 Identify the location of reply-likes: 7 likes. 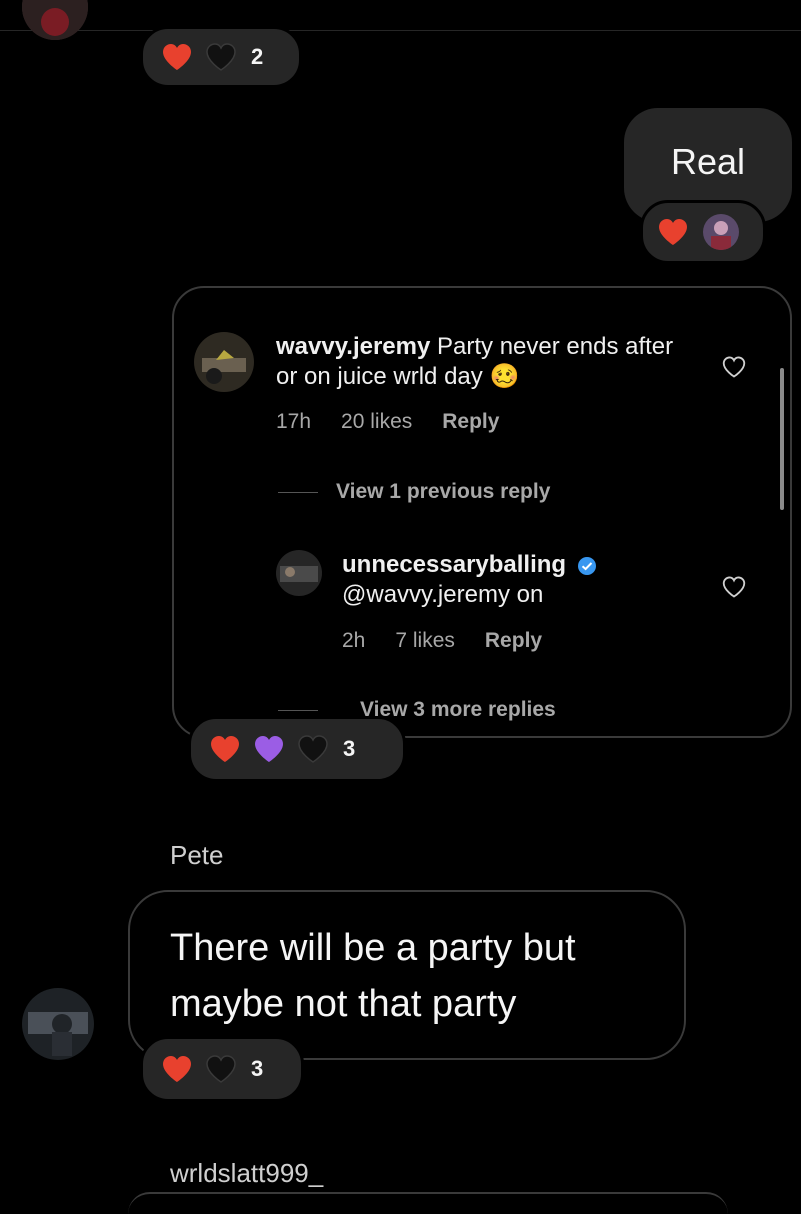
(425, 641).